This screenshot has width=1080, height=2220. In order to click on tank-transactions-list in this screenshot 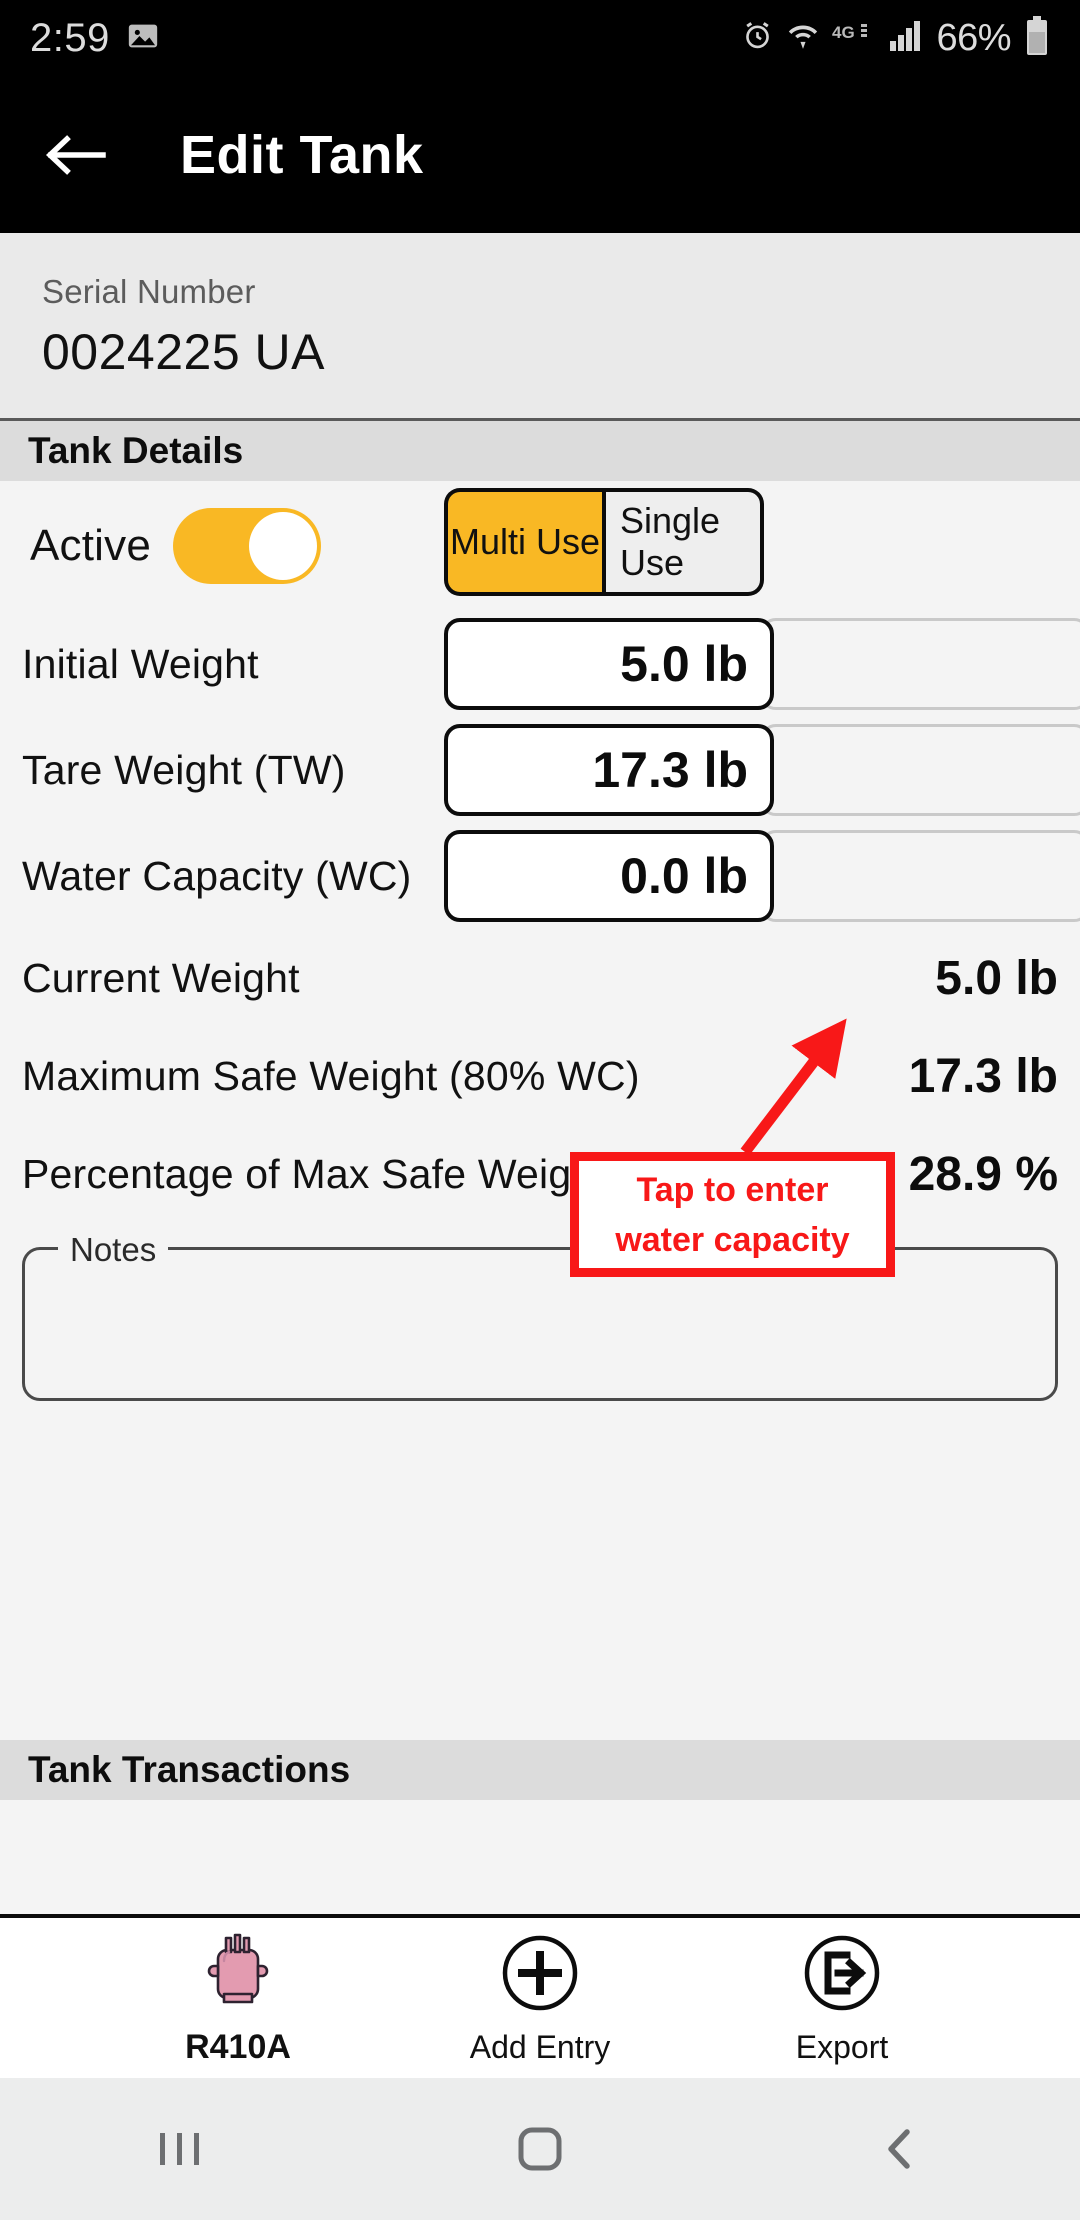, I will do `click(540, 1859)`.